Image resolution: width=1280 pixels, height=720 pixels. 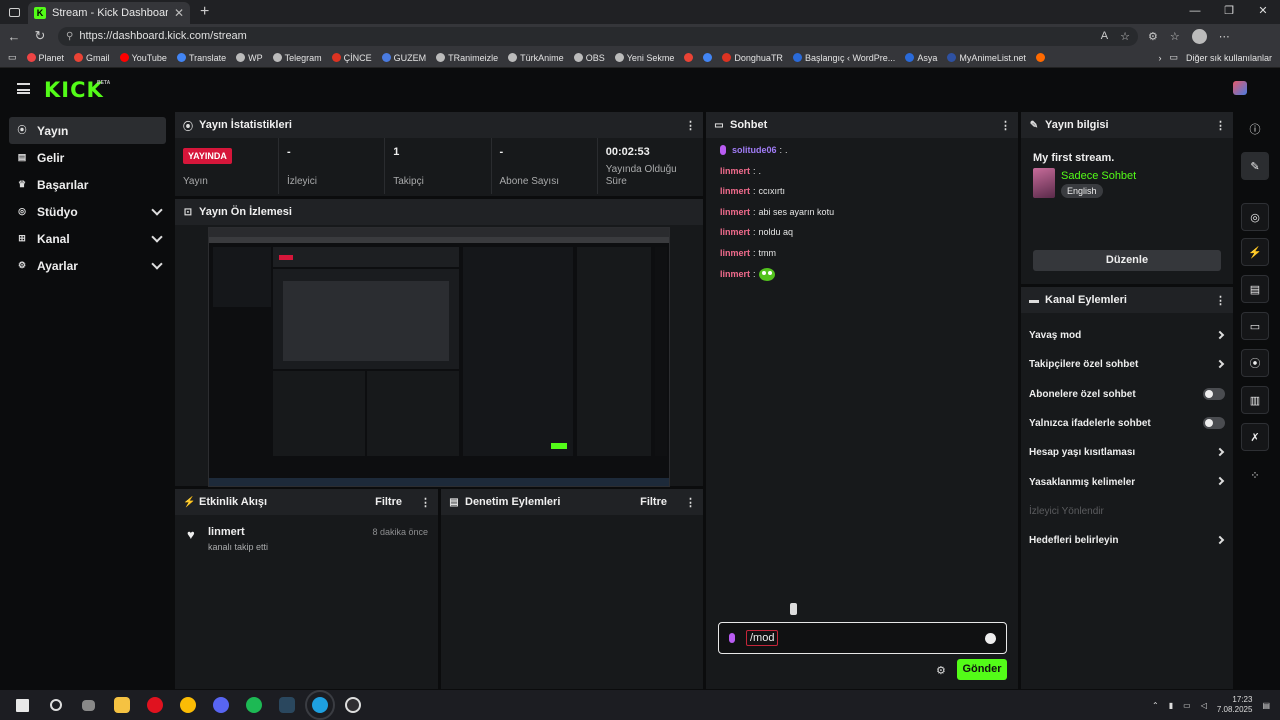 What do you see at coordinates (87, 130) in the screenshot?
I see `sidebar-item-yayin: ⦿ Yayın` at bounding box center [87, 130].